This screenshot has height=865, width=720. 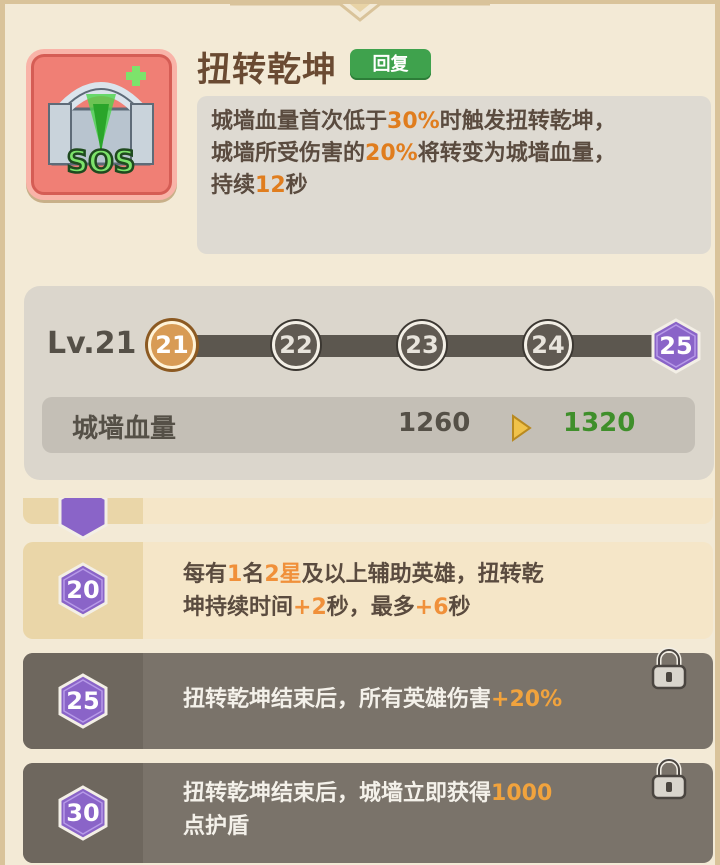 What do you see at coordinates (92, 343) in the screenshot?
I see `current-level-label: Lv.21` at bounding box center [92, 343].